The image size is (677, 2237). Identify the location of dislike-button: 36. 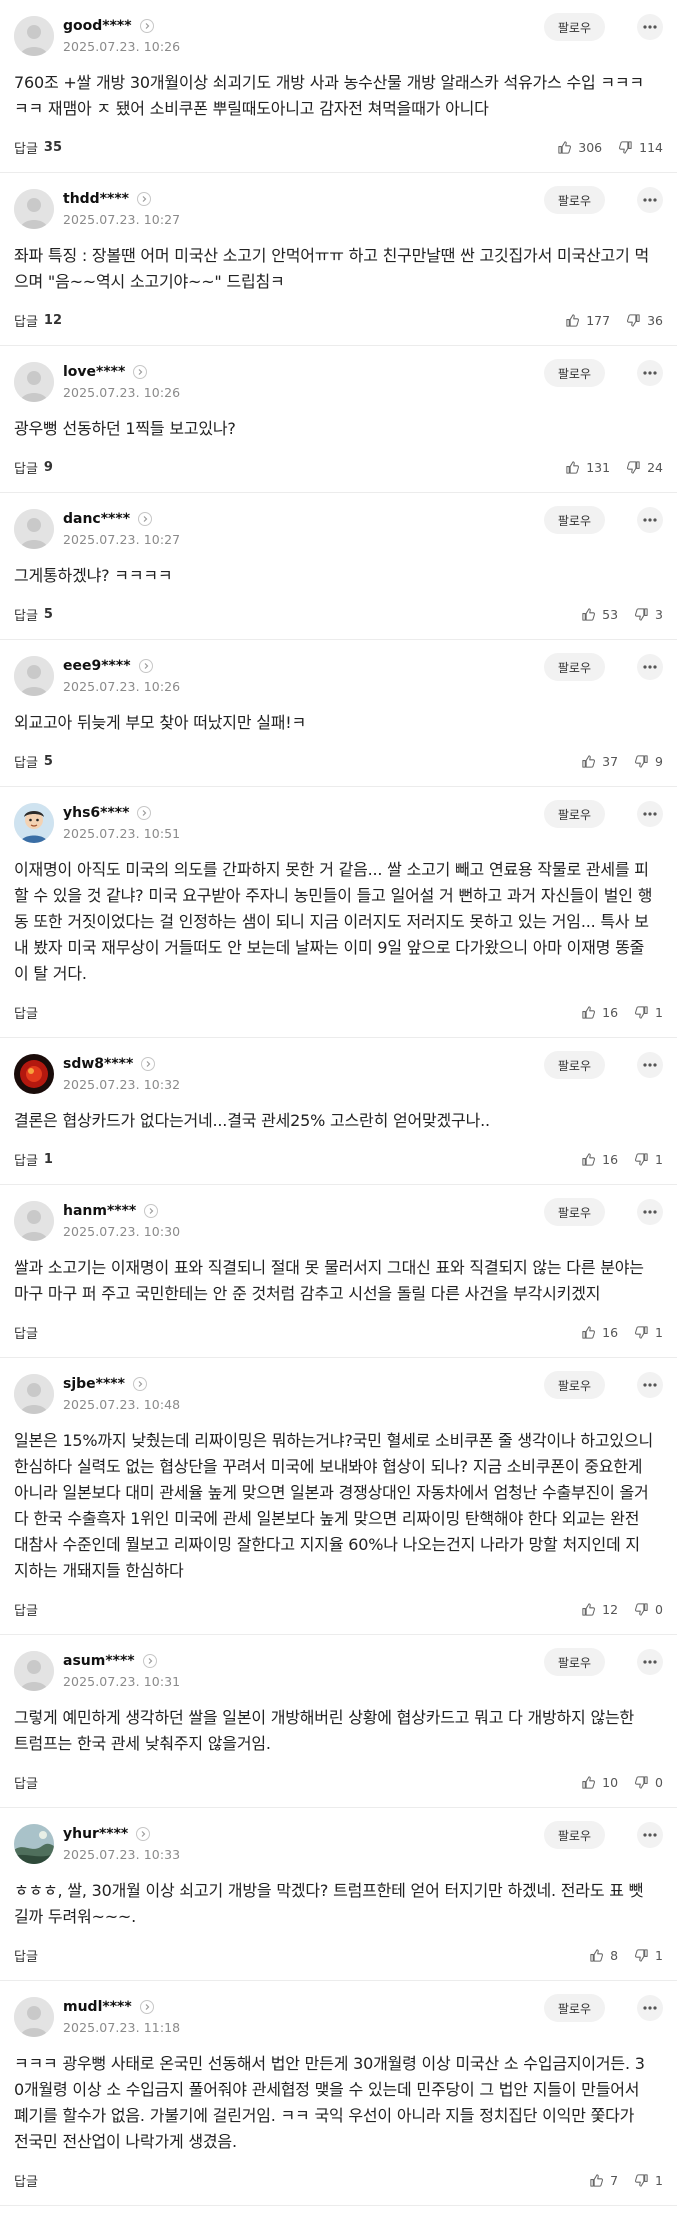
(644, 320).